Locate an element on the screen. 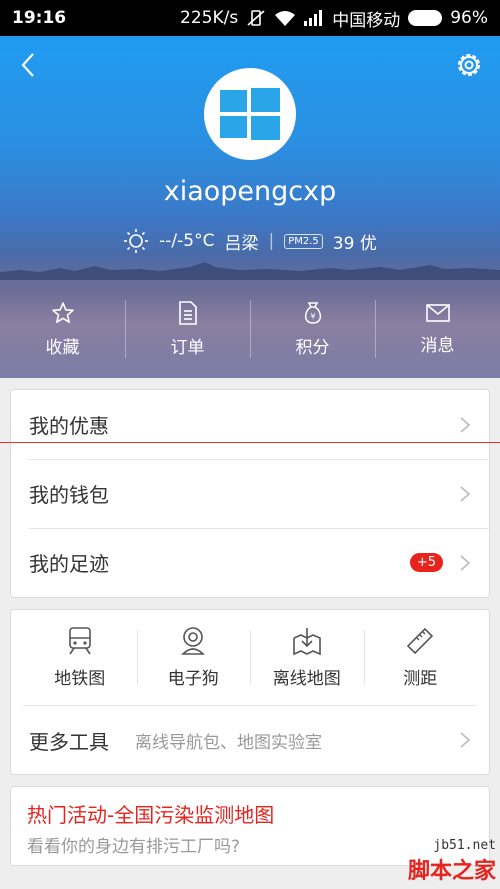  star-icon is located at coordinates (62, 312).